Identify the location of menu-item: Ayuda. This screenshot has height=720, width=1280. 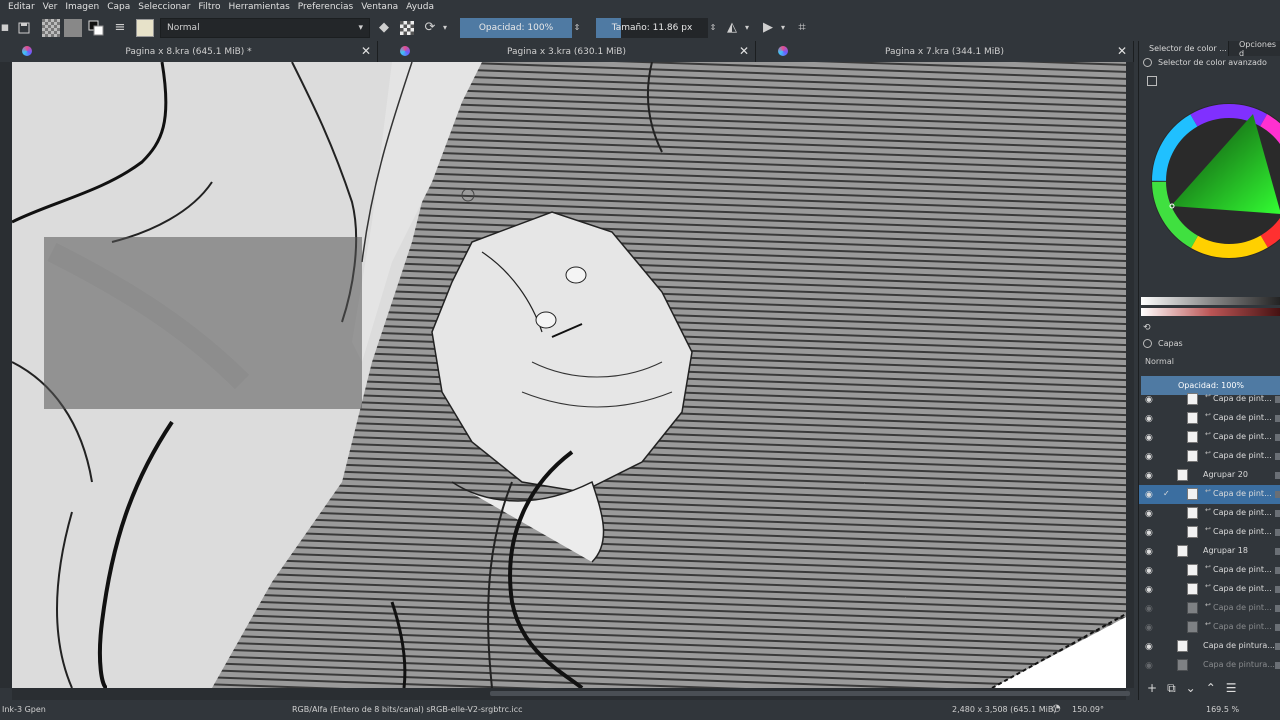
(420, 7).